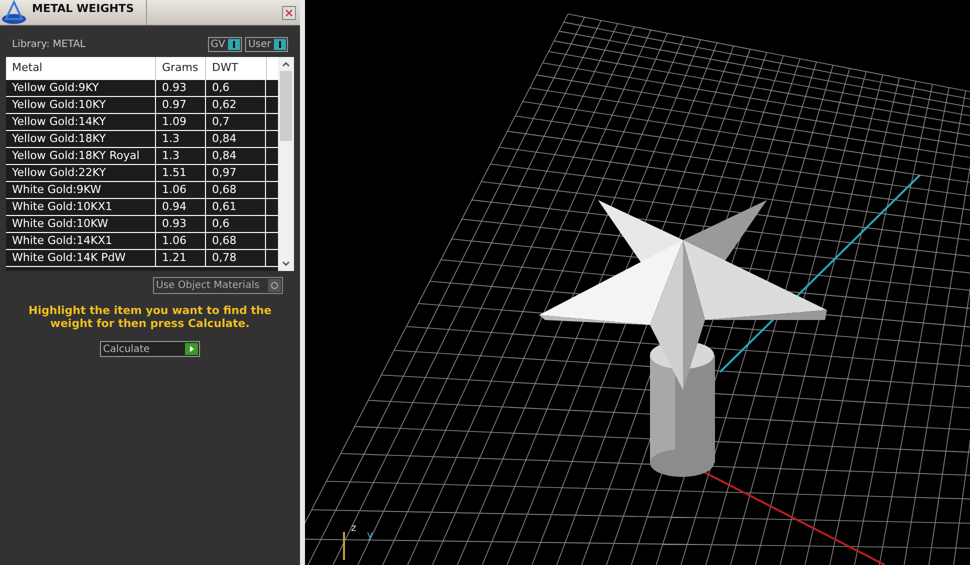 This screenshot has height=565, width=970. What do you see at coordinates (286, 106) in the screenshot?
I see `scroll-thumb` at bounding box center [286, 106].